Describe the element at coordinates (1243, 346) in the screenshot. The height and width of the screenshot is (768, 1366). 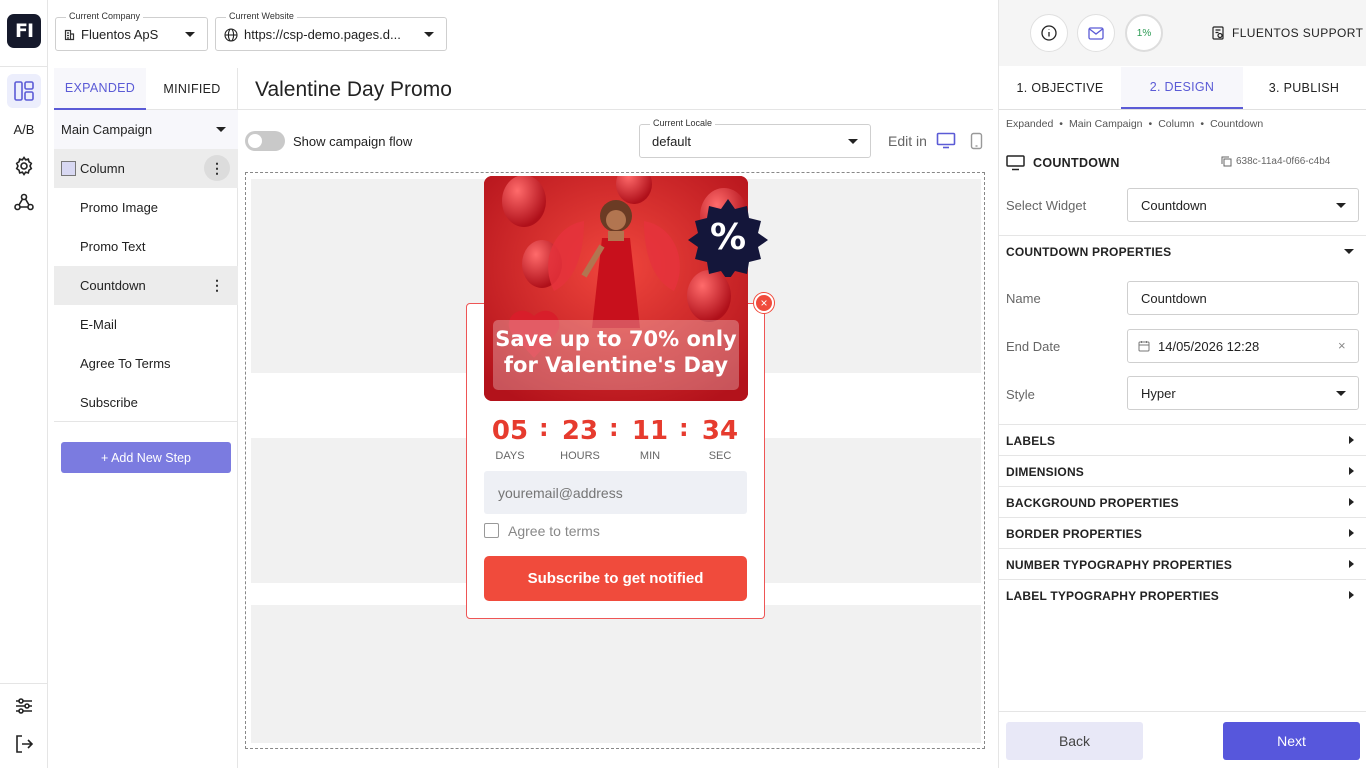
I see `end-date-field: 14/05/2026 12:28 ×` at that location.